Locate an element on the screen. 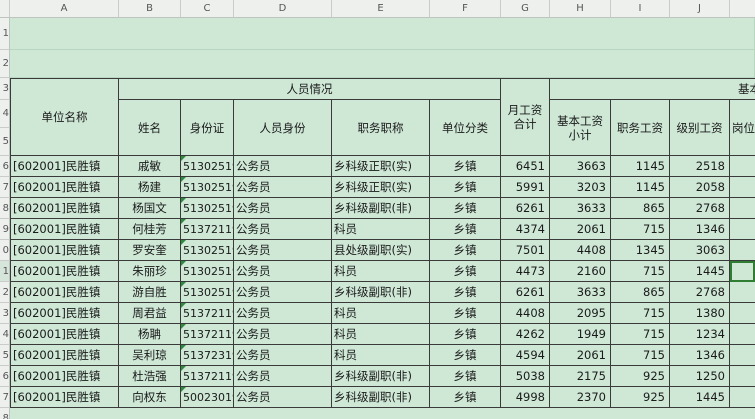  monthly-total-cell: 5038 is located at coordinates (525, 376).